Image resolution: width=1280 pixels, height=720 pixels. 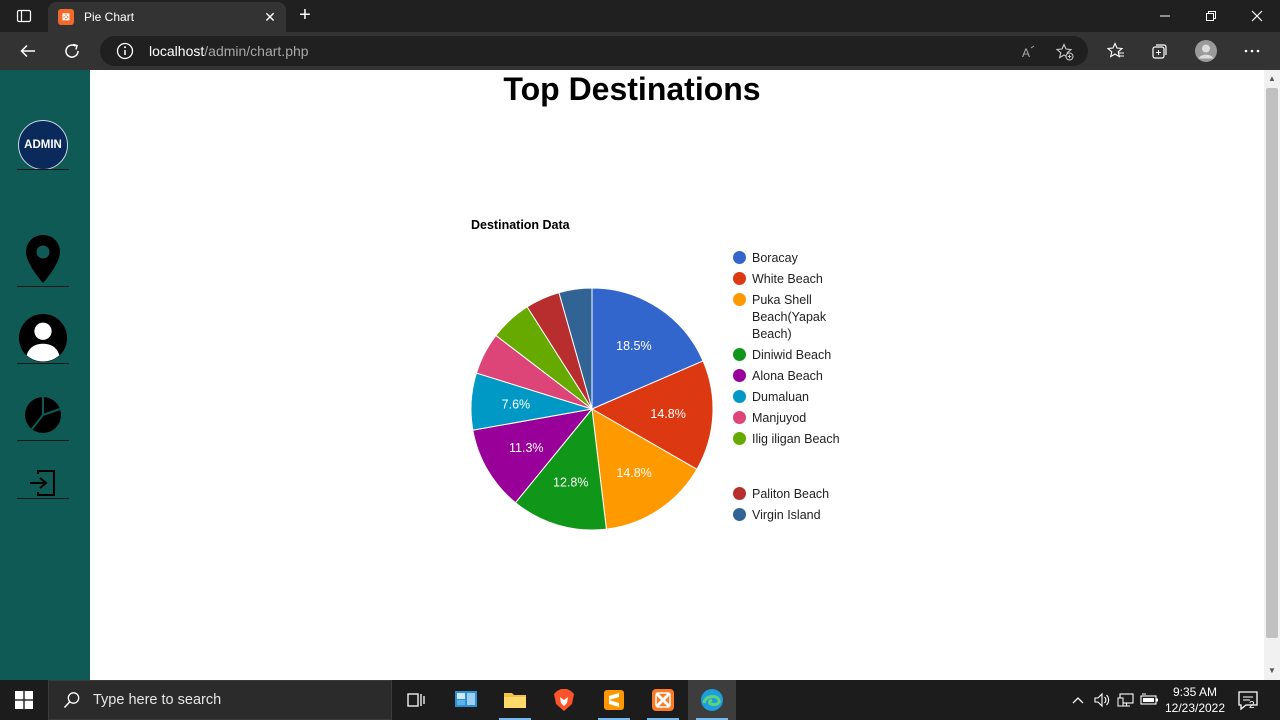 I want to click on url-text: localhost/admin/chart.php, so click(x=229, y=51).